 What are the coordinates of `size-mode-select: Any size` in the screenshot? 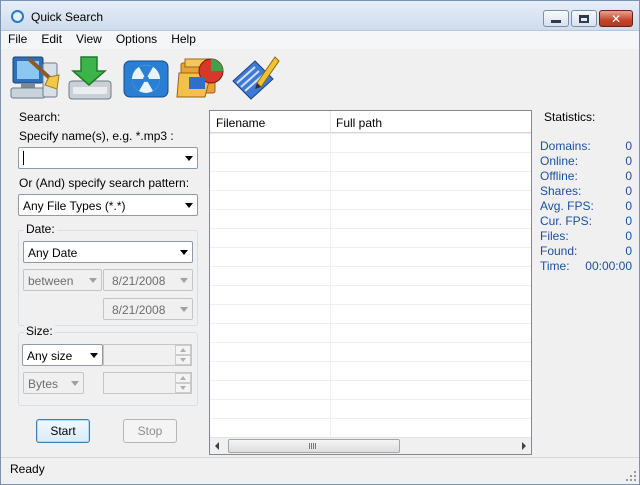 It's located at (62, 355).